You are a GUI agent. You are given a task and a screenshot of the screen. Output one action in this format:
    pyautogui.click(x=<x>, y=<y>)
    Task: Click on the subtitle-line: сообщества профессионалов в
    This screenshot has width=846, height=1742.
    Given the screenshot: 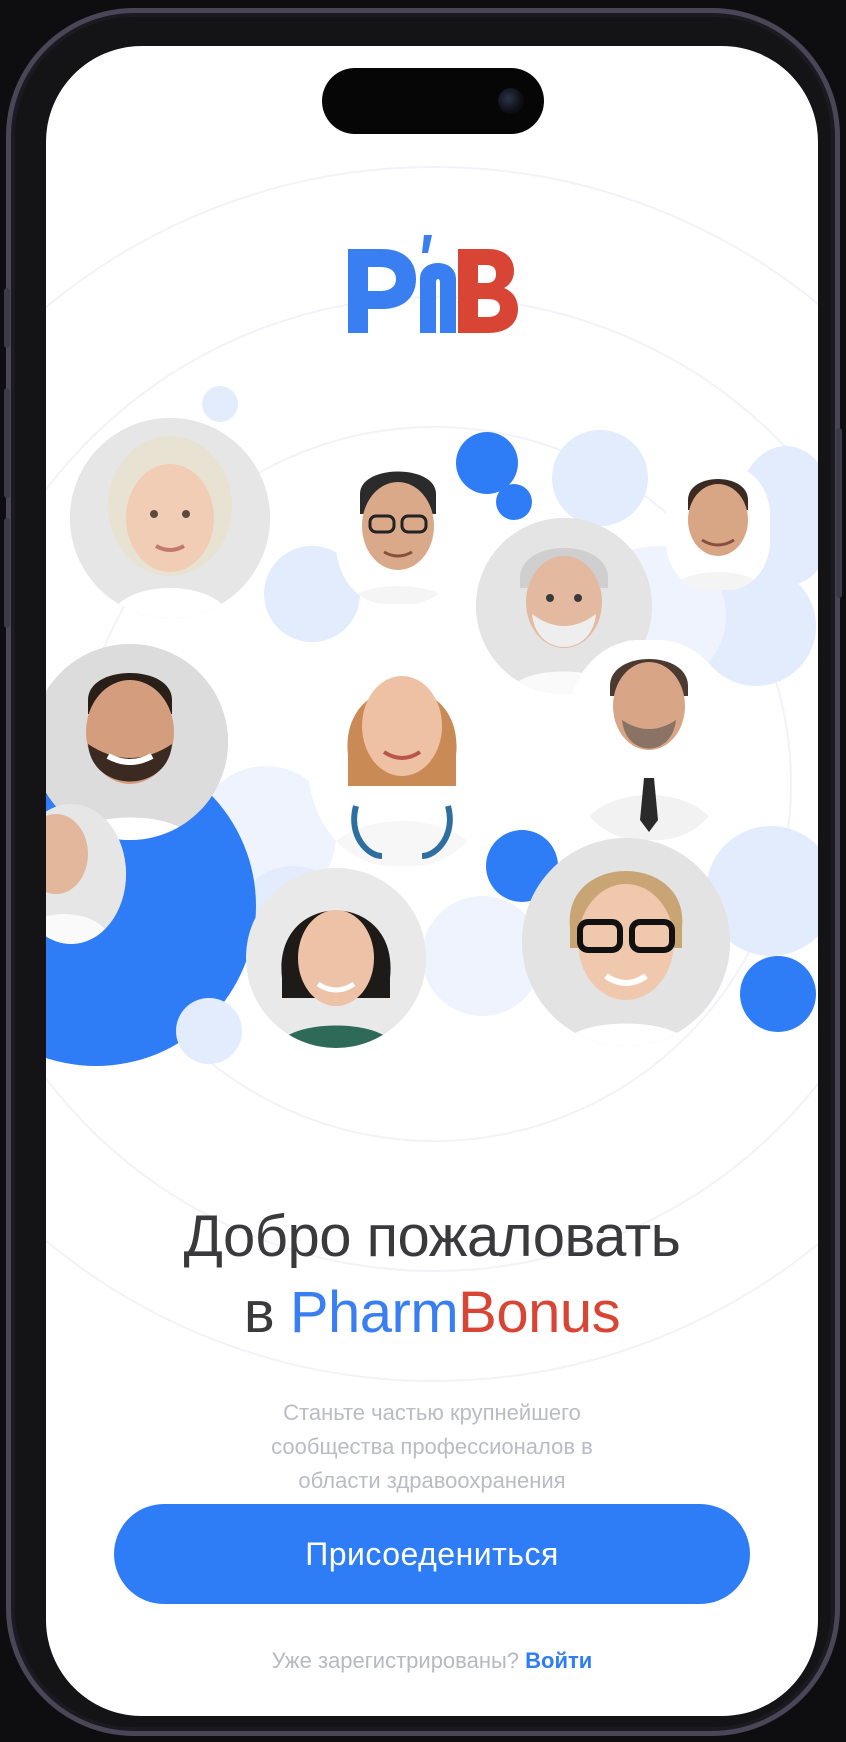 What is the action you would take?
    pyautogui.click(x=432, y=1446)
    